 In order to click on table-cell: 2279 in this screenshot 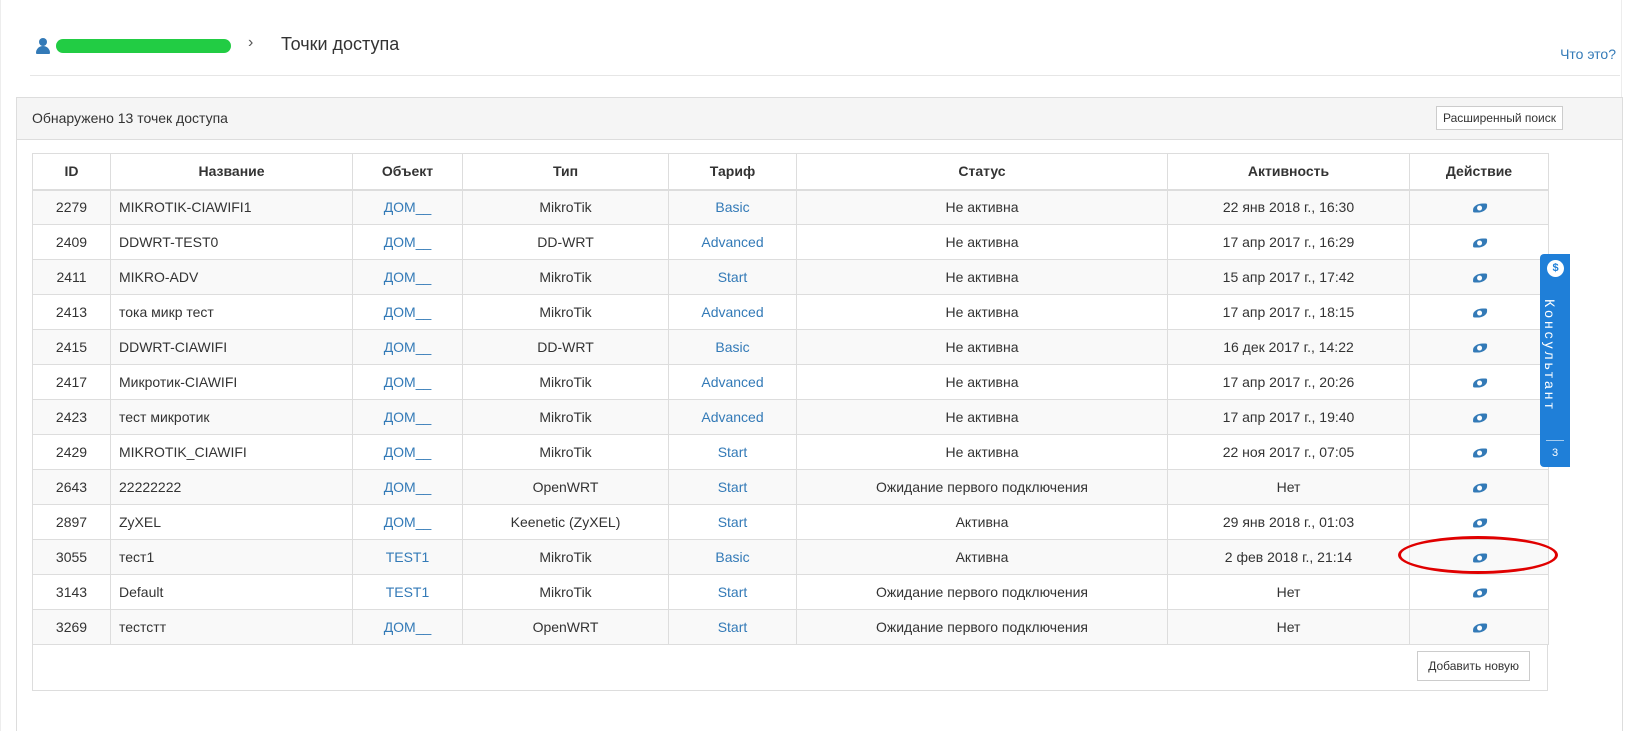, I will do `click(71, 207)`.